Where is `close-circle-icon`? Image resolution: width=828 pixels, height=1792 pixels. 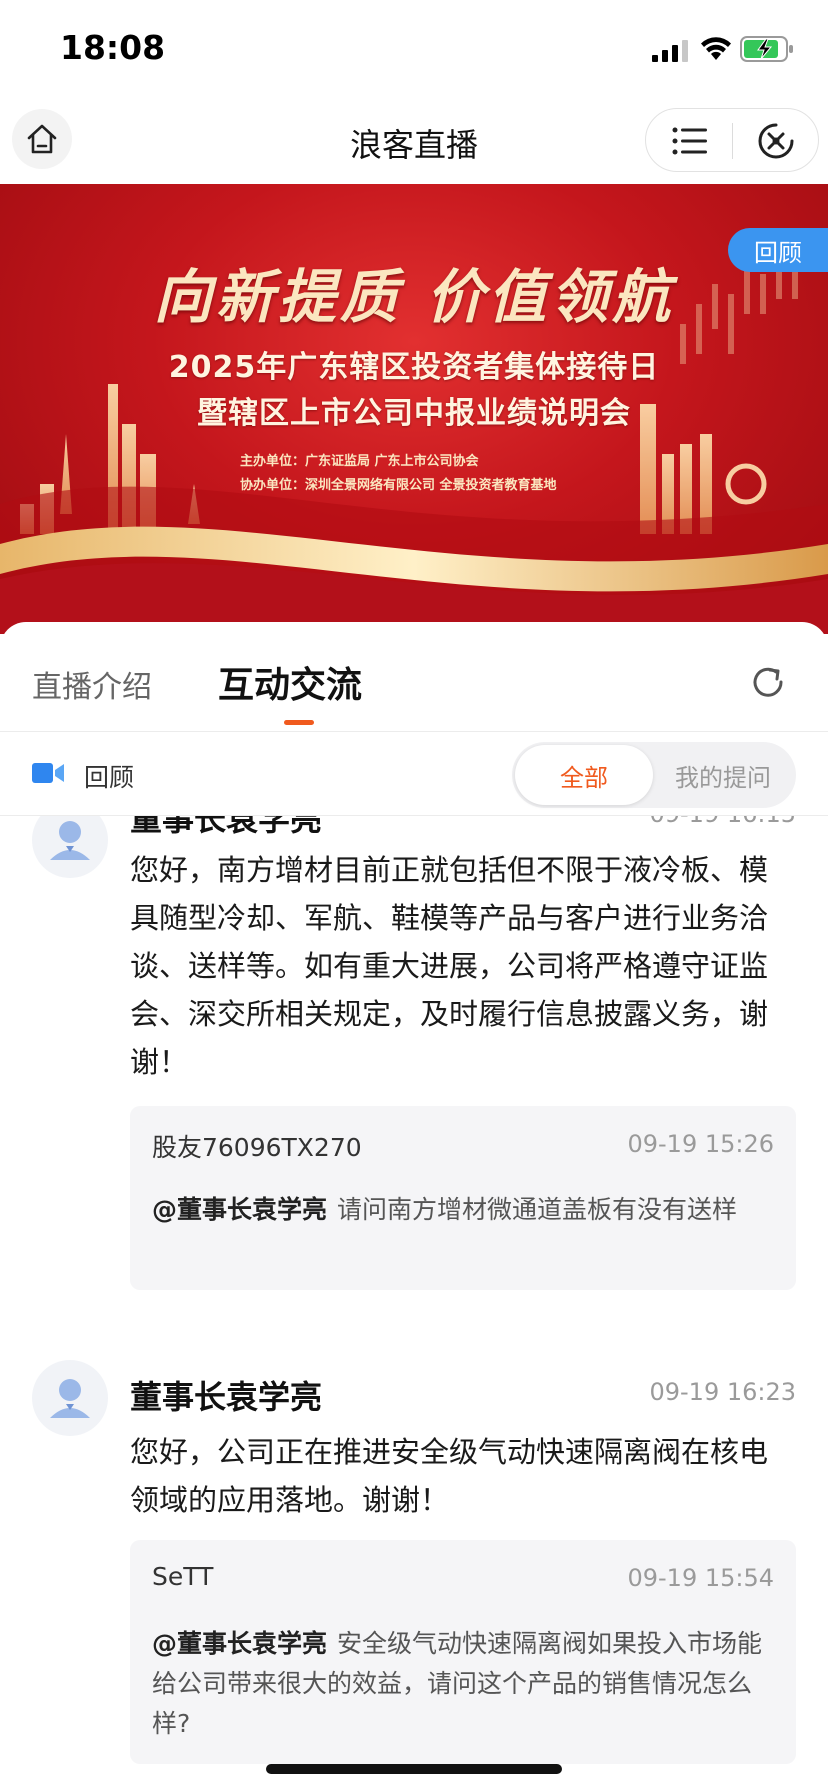 close-circle-icon is located at coordinates (776, 141).